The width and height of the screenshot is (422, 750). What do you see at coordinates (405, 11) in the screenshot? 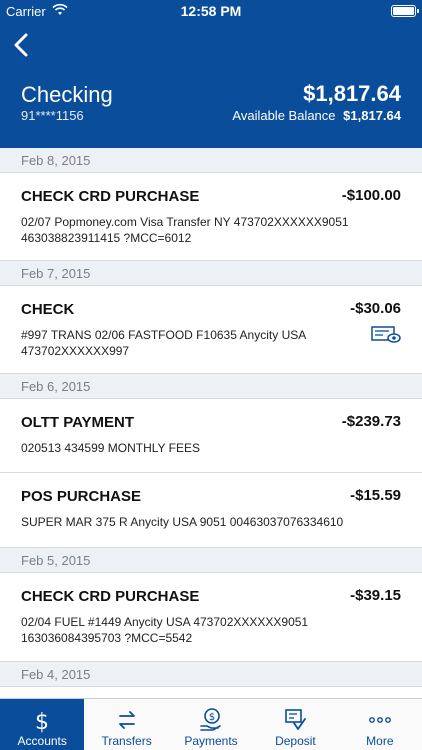
I see `battery-icon` at bounding box center [405, 11].